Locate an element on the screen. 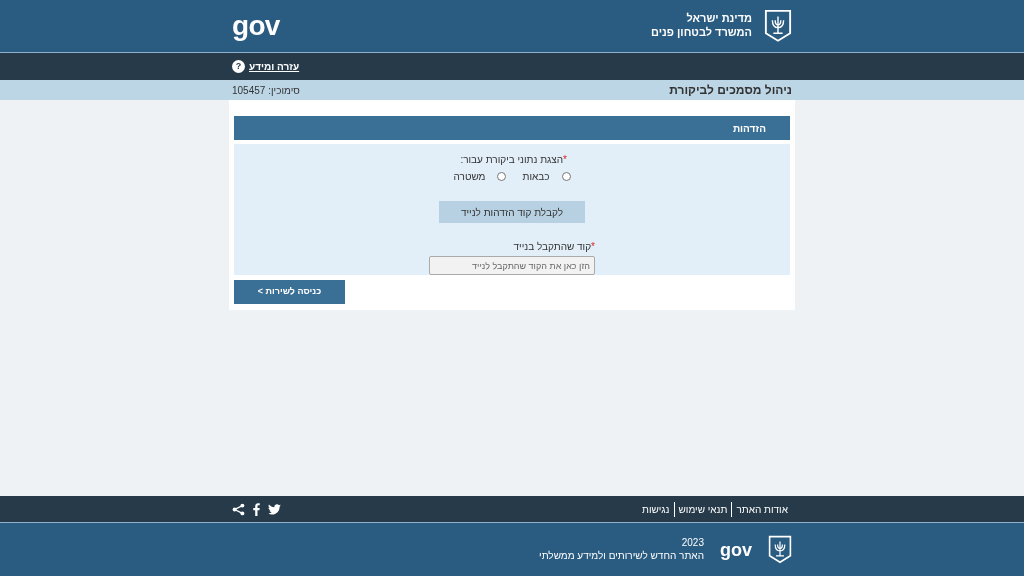 This screenshot has width=1024, height=576. get-code-button: לקבלת קוד הזדהות לנייד is located at coordinates (512, 212).